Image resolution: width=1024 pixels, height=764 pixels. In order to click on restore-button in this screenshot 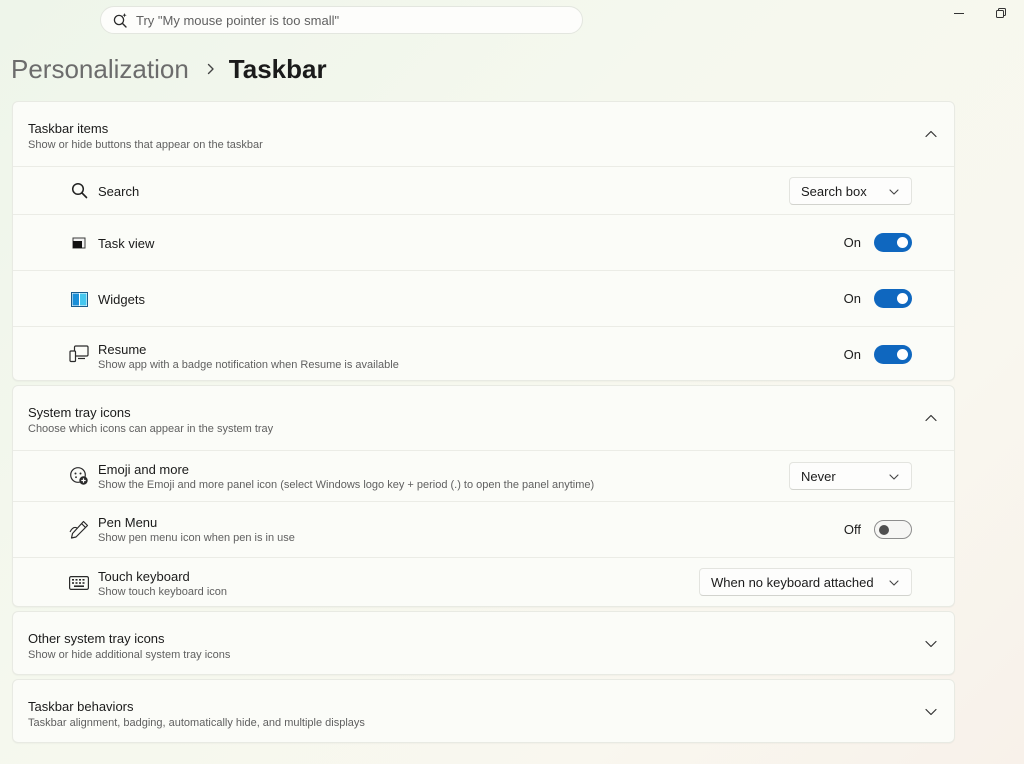, I will do `click(1001, 13)`.